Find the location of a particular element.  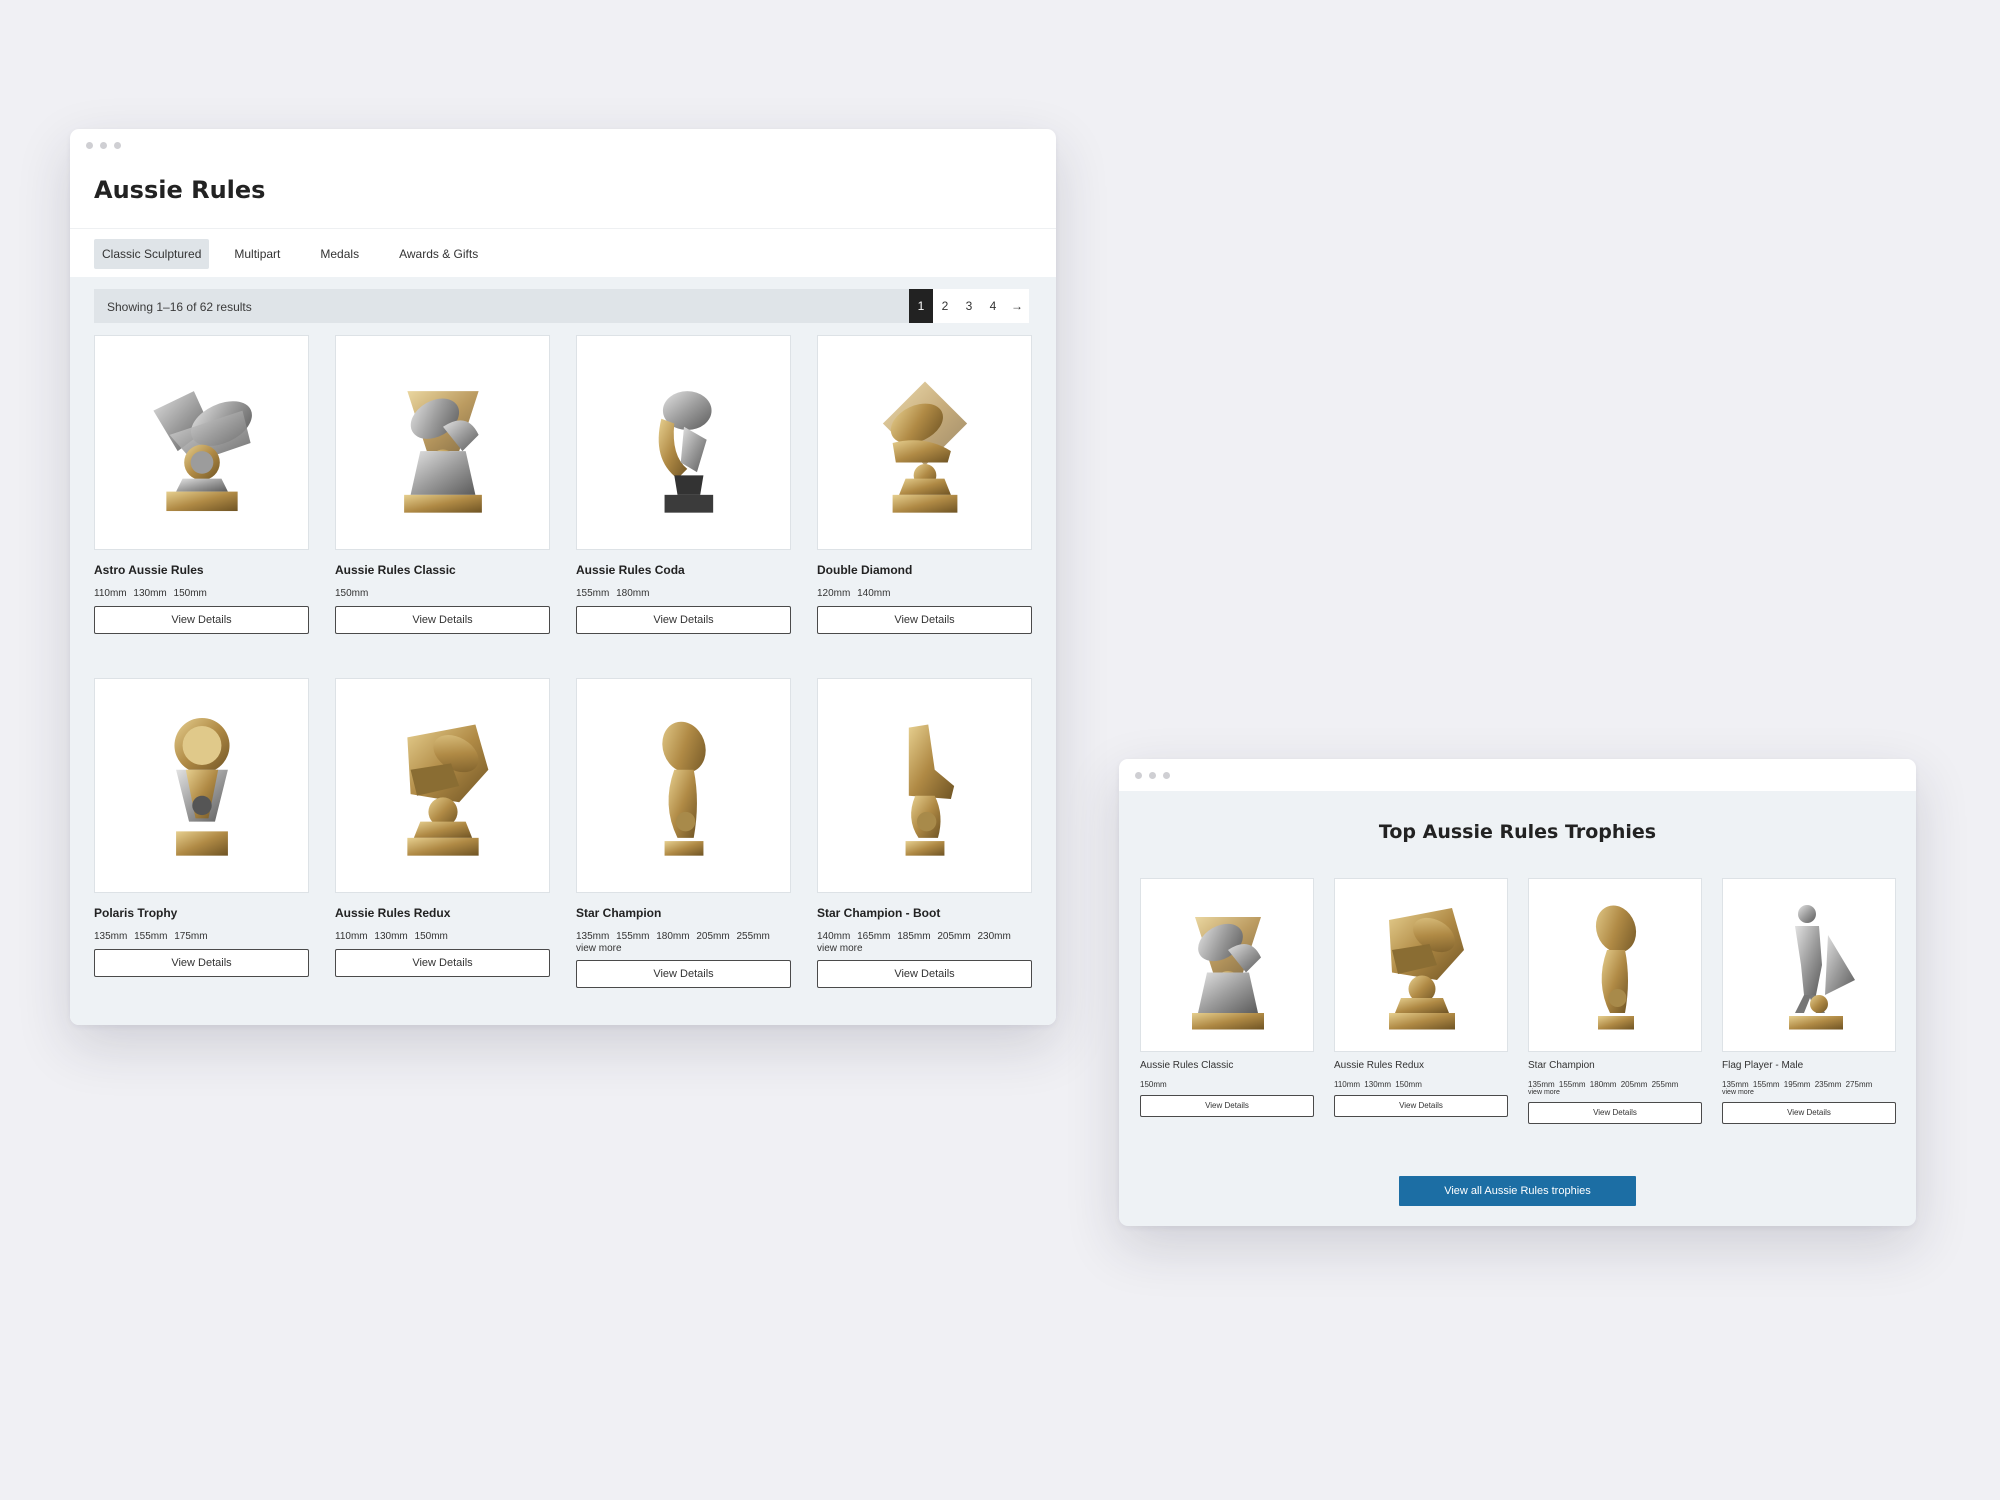

product-sizes: 120mm 140mm is located at coordinates (854, 593).